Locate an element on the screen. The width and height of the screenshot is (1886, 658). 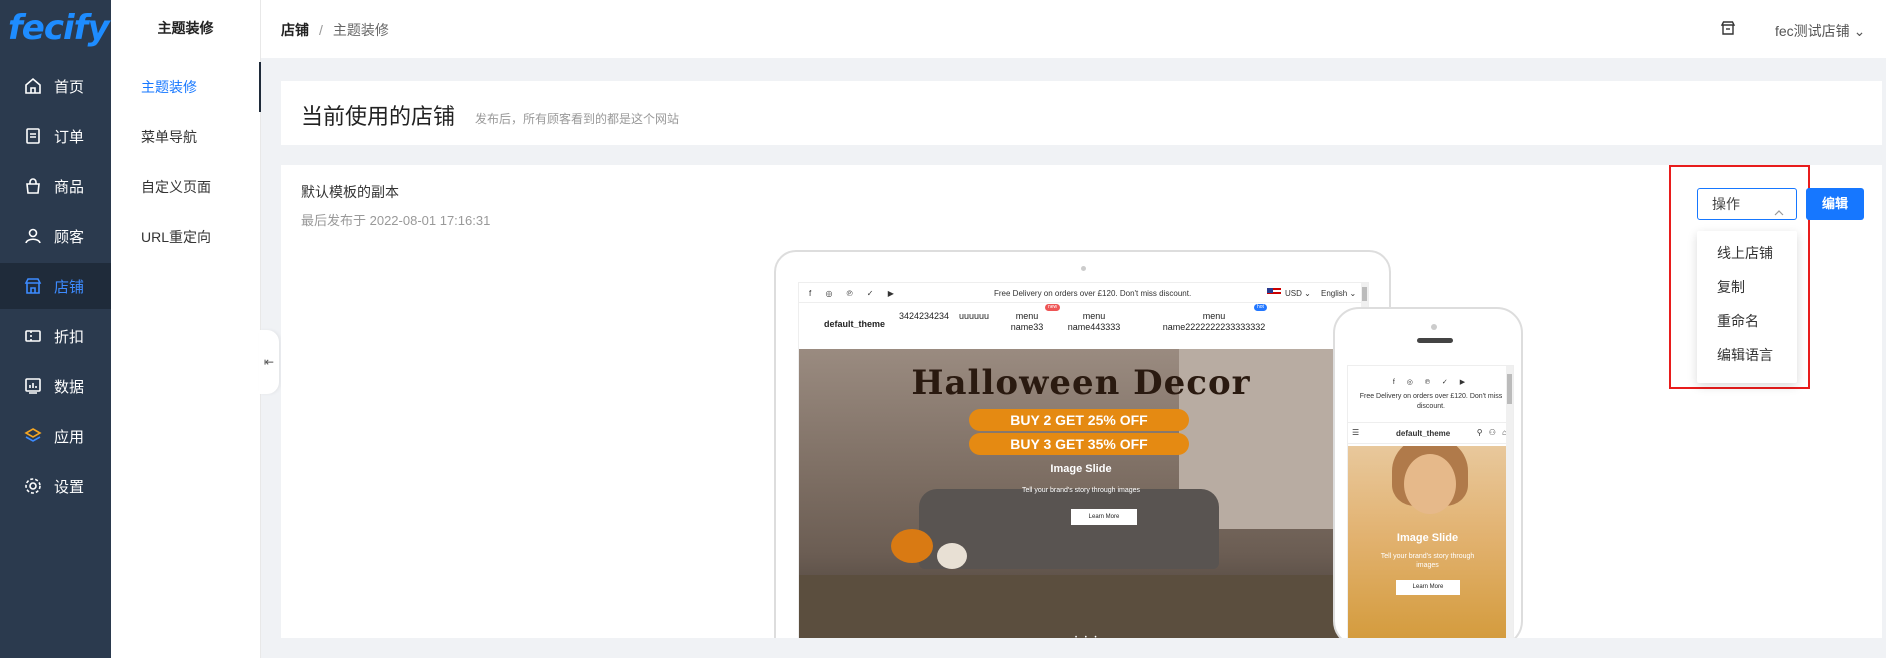
sidebar-item-products: 商品 is located at coordinates (55, 186).